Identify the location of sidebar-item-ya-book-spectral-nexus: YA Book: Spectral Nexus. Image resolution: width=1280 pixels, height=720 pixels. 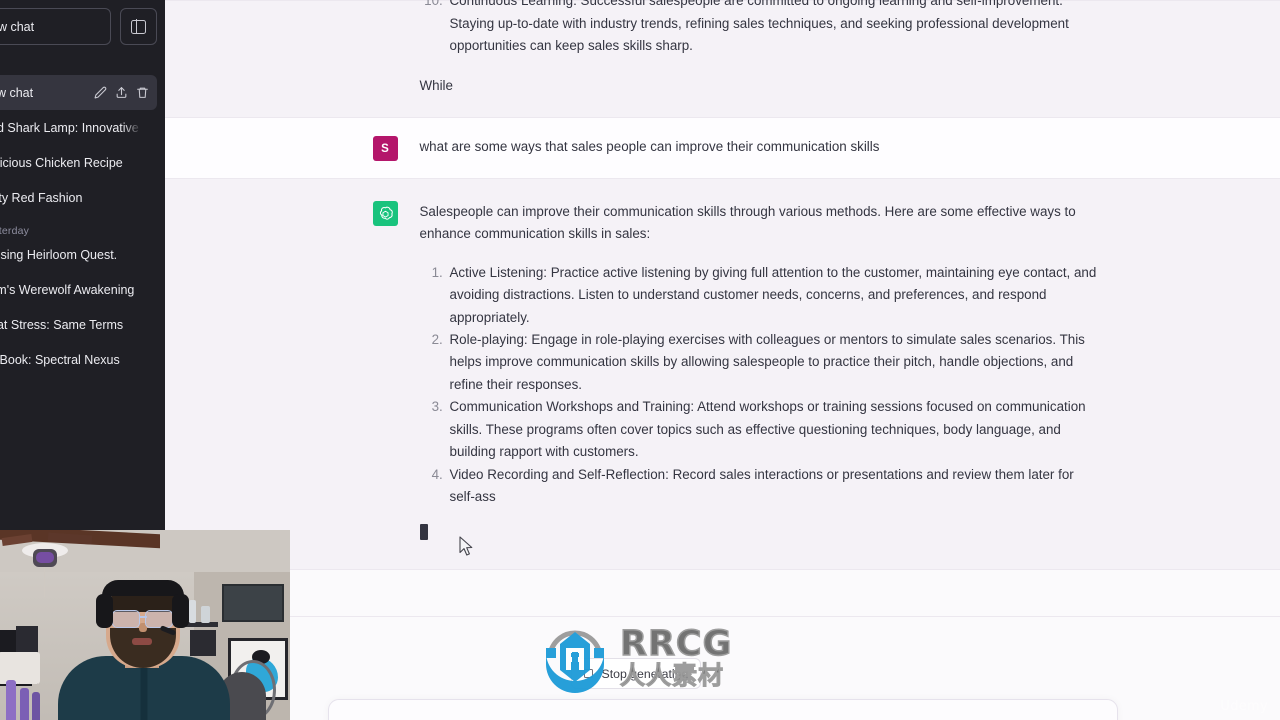
(78, 359).